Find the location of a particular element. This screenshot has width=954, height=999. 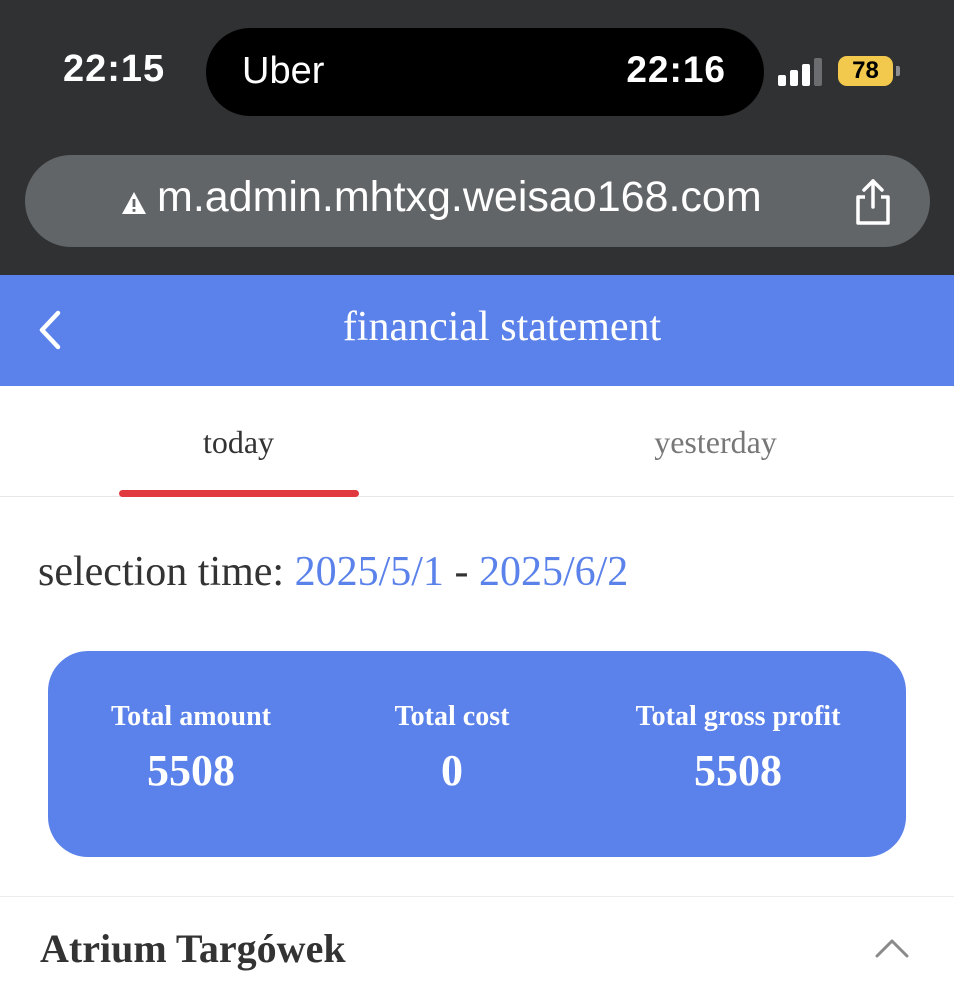

total-gross-profit-value: 5508 is located at coordinates (738, 770).